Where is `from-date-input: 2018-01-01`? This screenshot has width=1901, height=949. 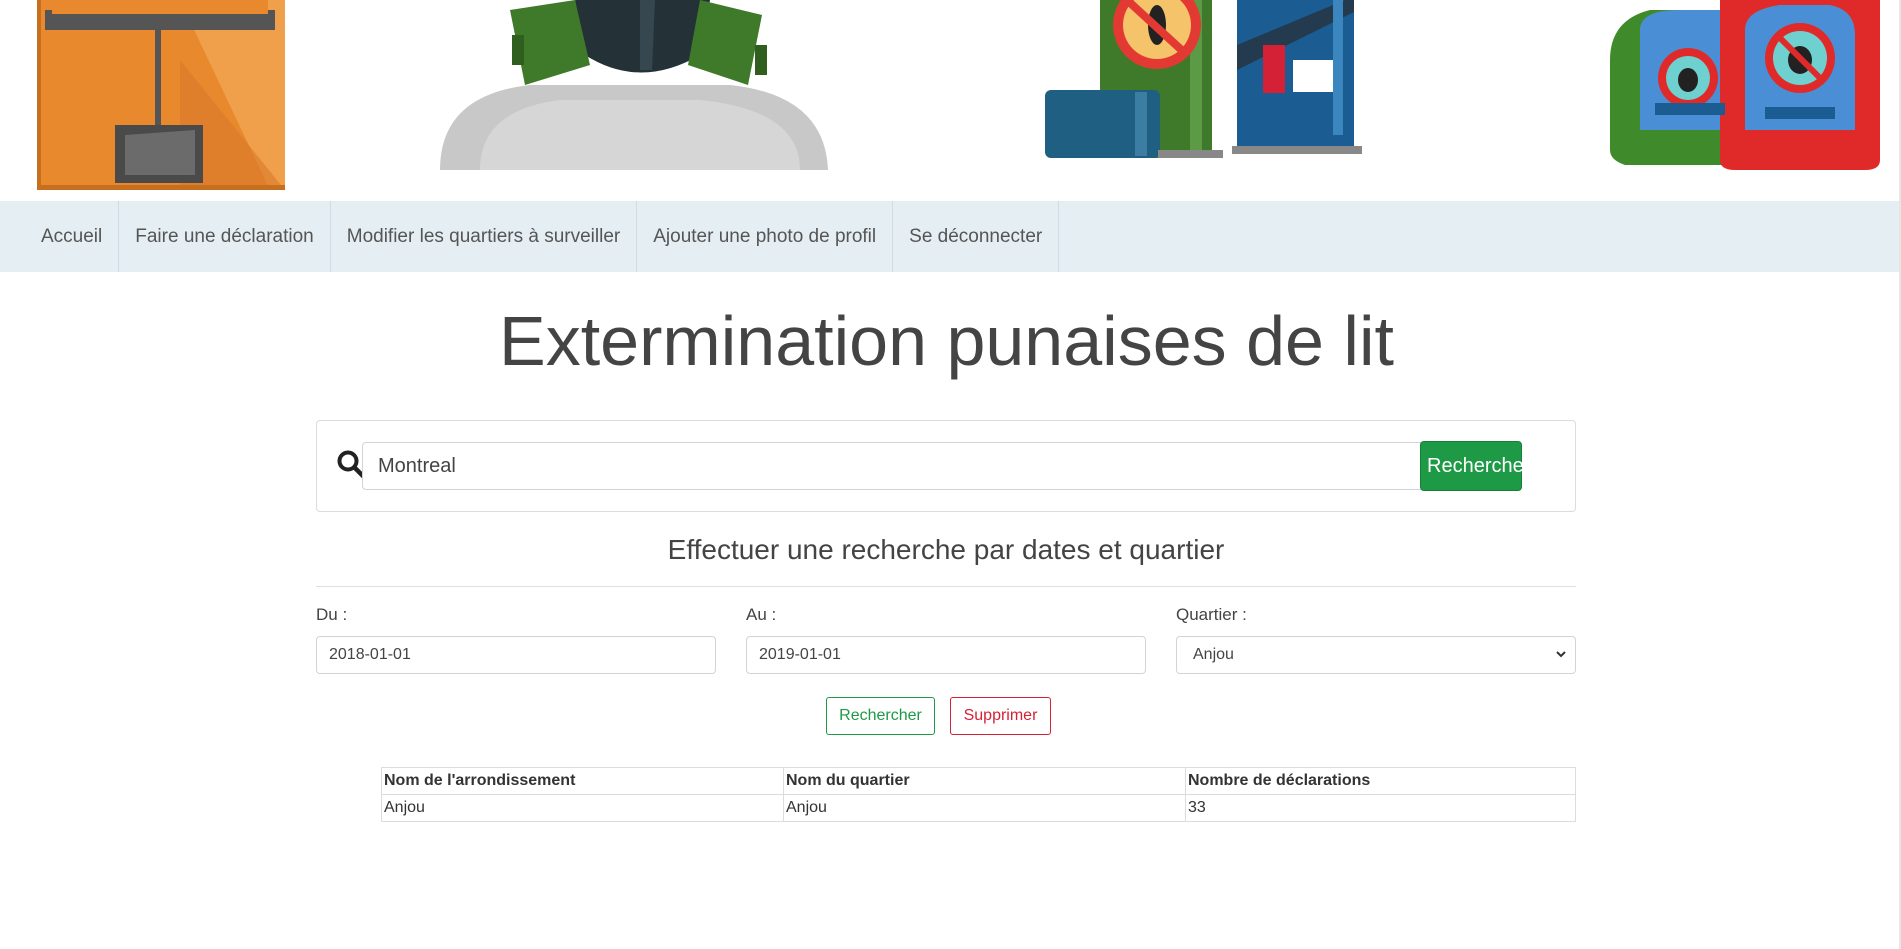
from-date-input: 2018-01-01 is located at coordinates (516, 655).